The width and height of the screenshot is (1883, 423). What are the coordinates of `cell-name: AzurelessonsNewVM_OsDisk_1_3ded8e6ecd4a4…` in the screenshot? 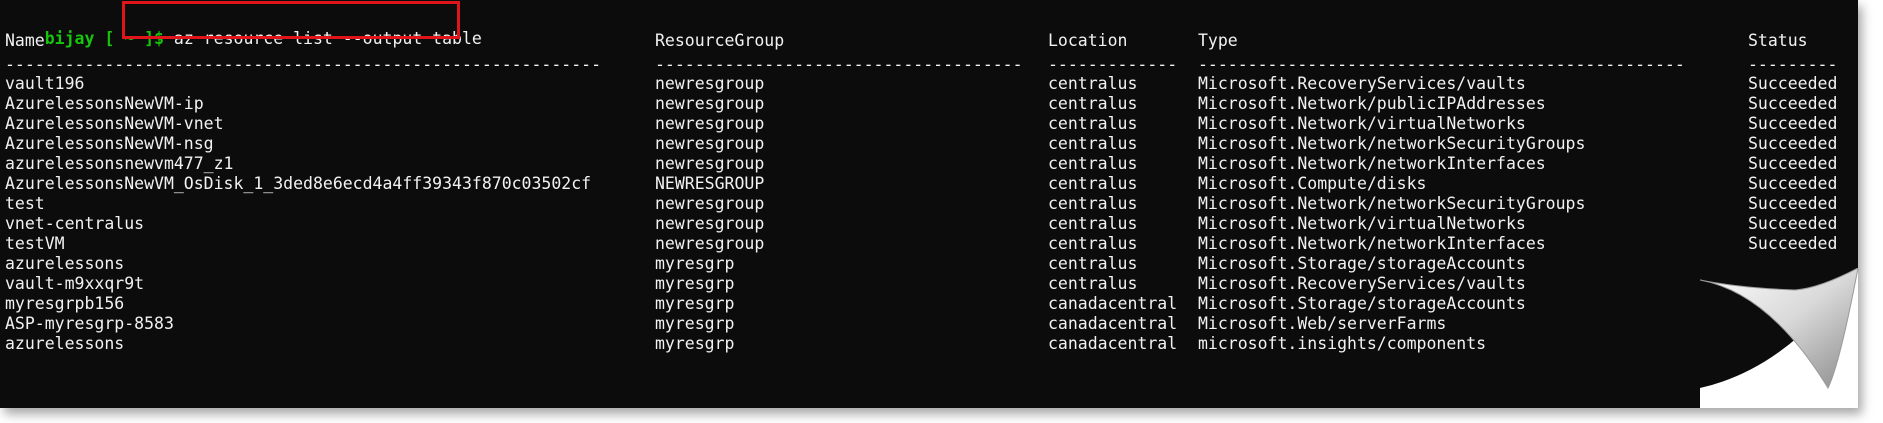 It's located at (298, 183).